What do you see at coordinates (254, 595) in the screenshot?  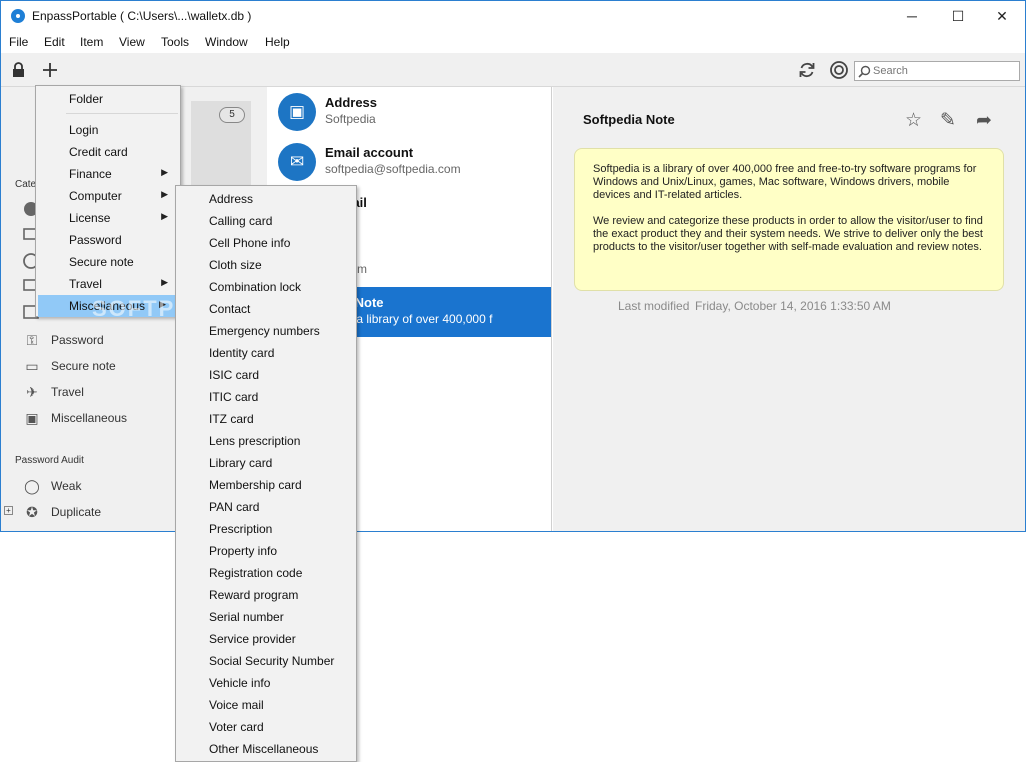 I see `submenu-item-label: Reward program` at bounding box center [254, 595].